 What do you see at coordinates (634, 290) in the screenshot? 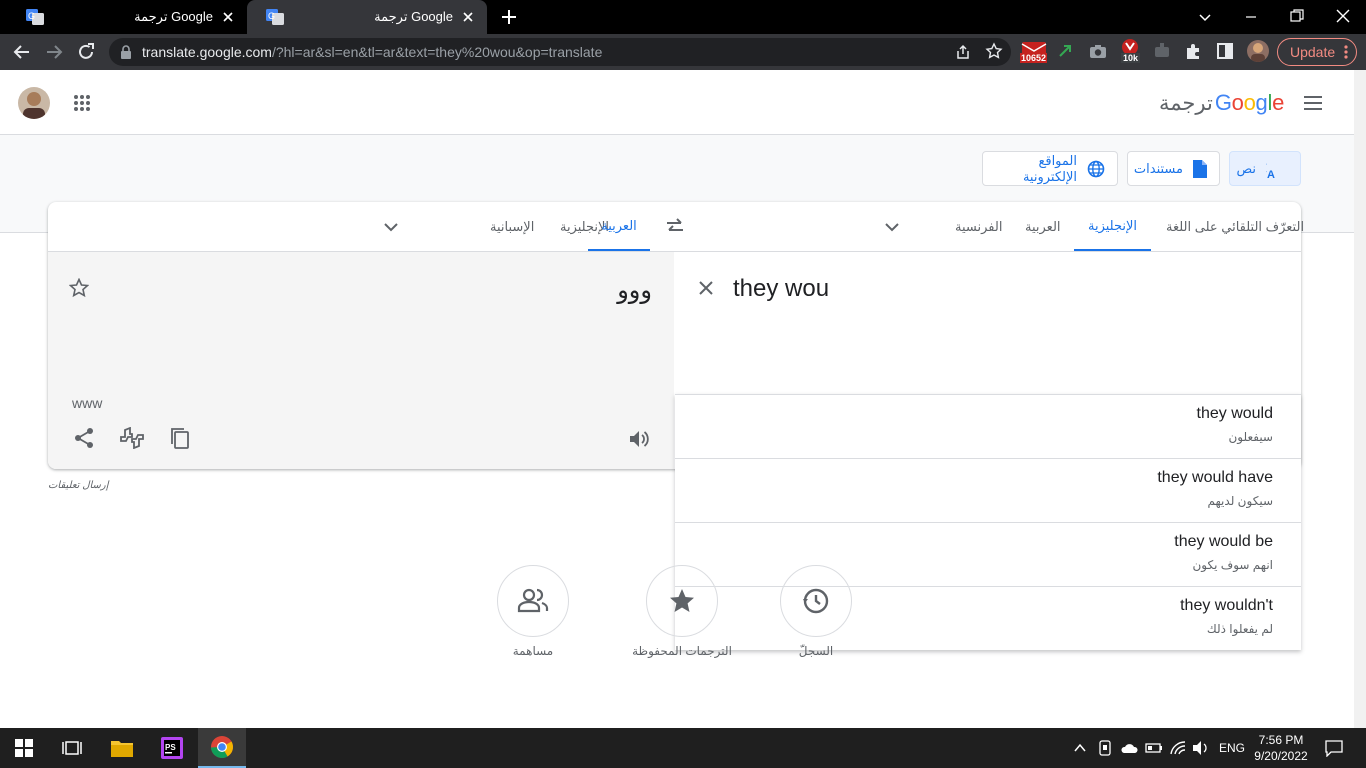
I see `output-text: ووو` at bounding box center [634, 290].